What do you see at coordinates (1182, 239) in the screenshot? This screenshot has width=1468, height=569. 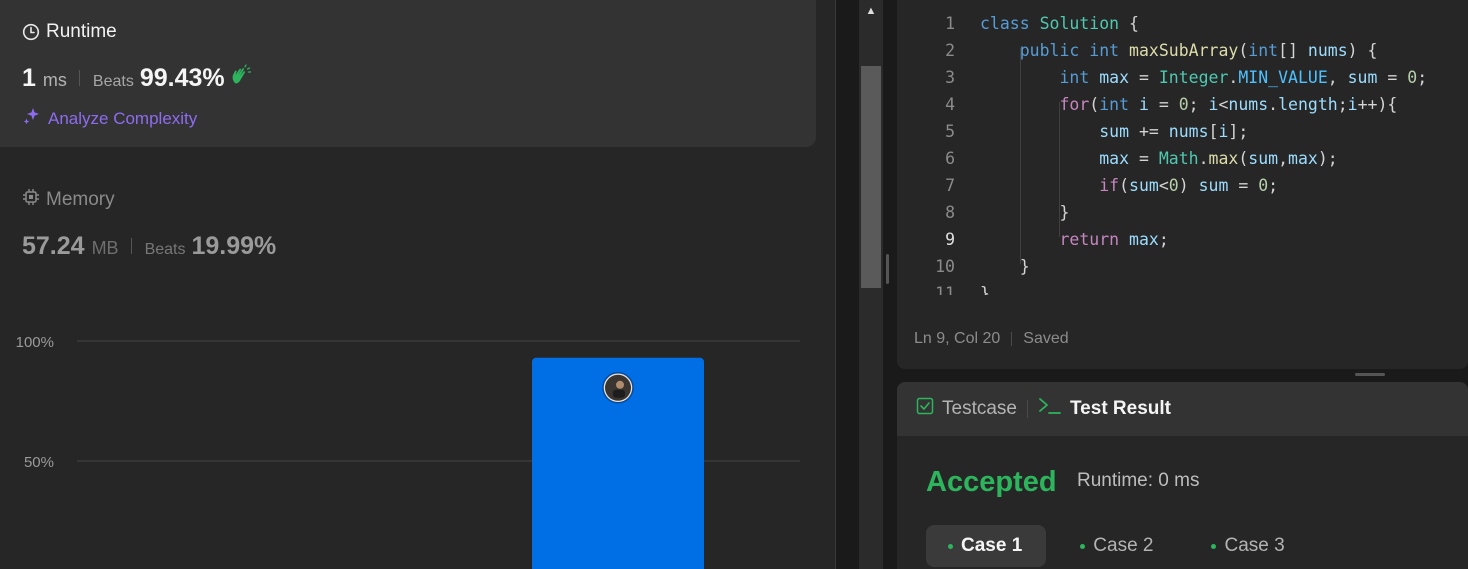 I see `code-line: 9 return max;` at bounding box center [1182, 239].